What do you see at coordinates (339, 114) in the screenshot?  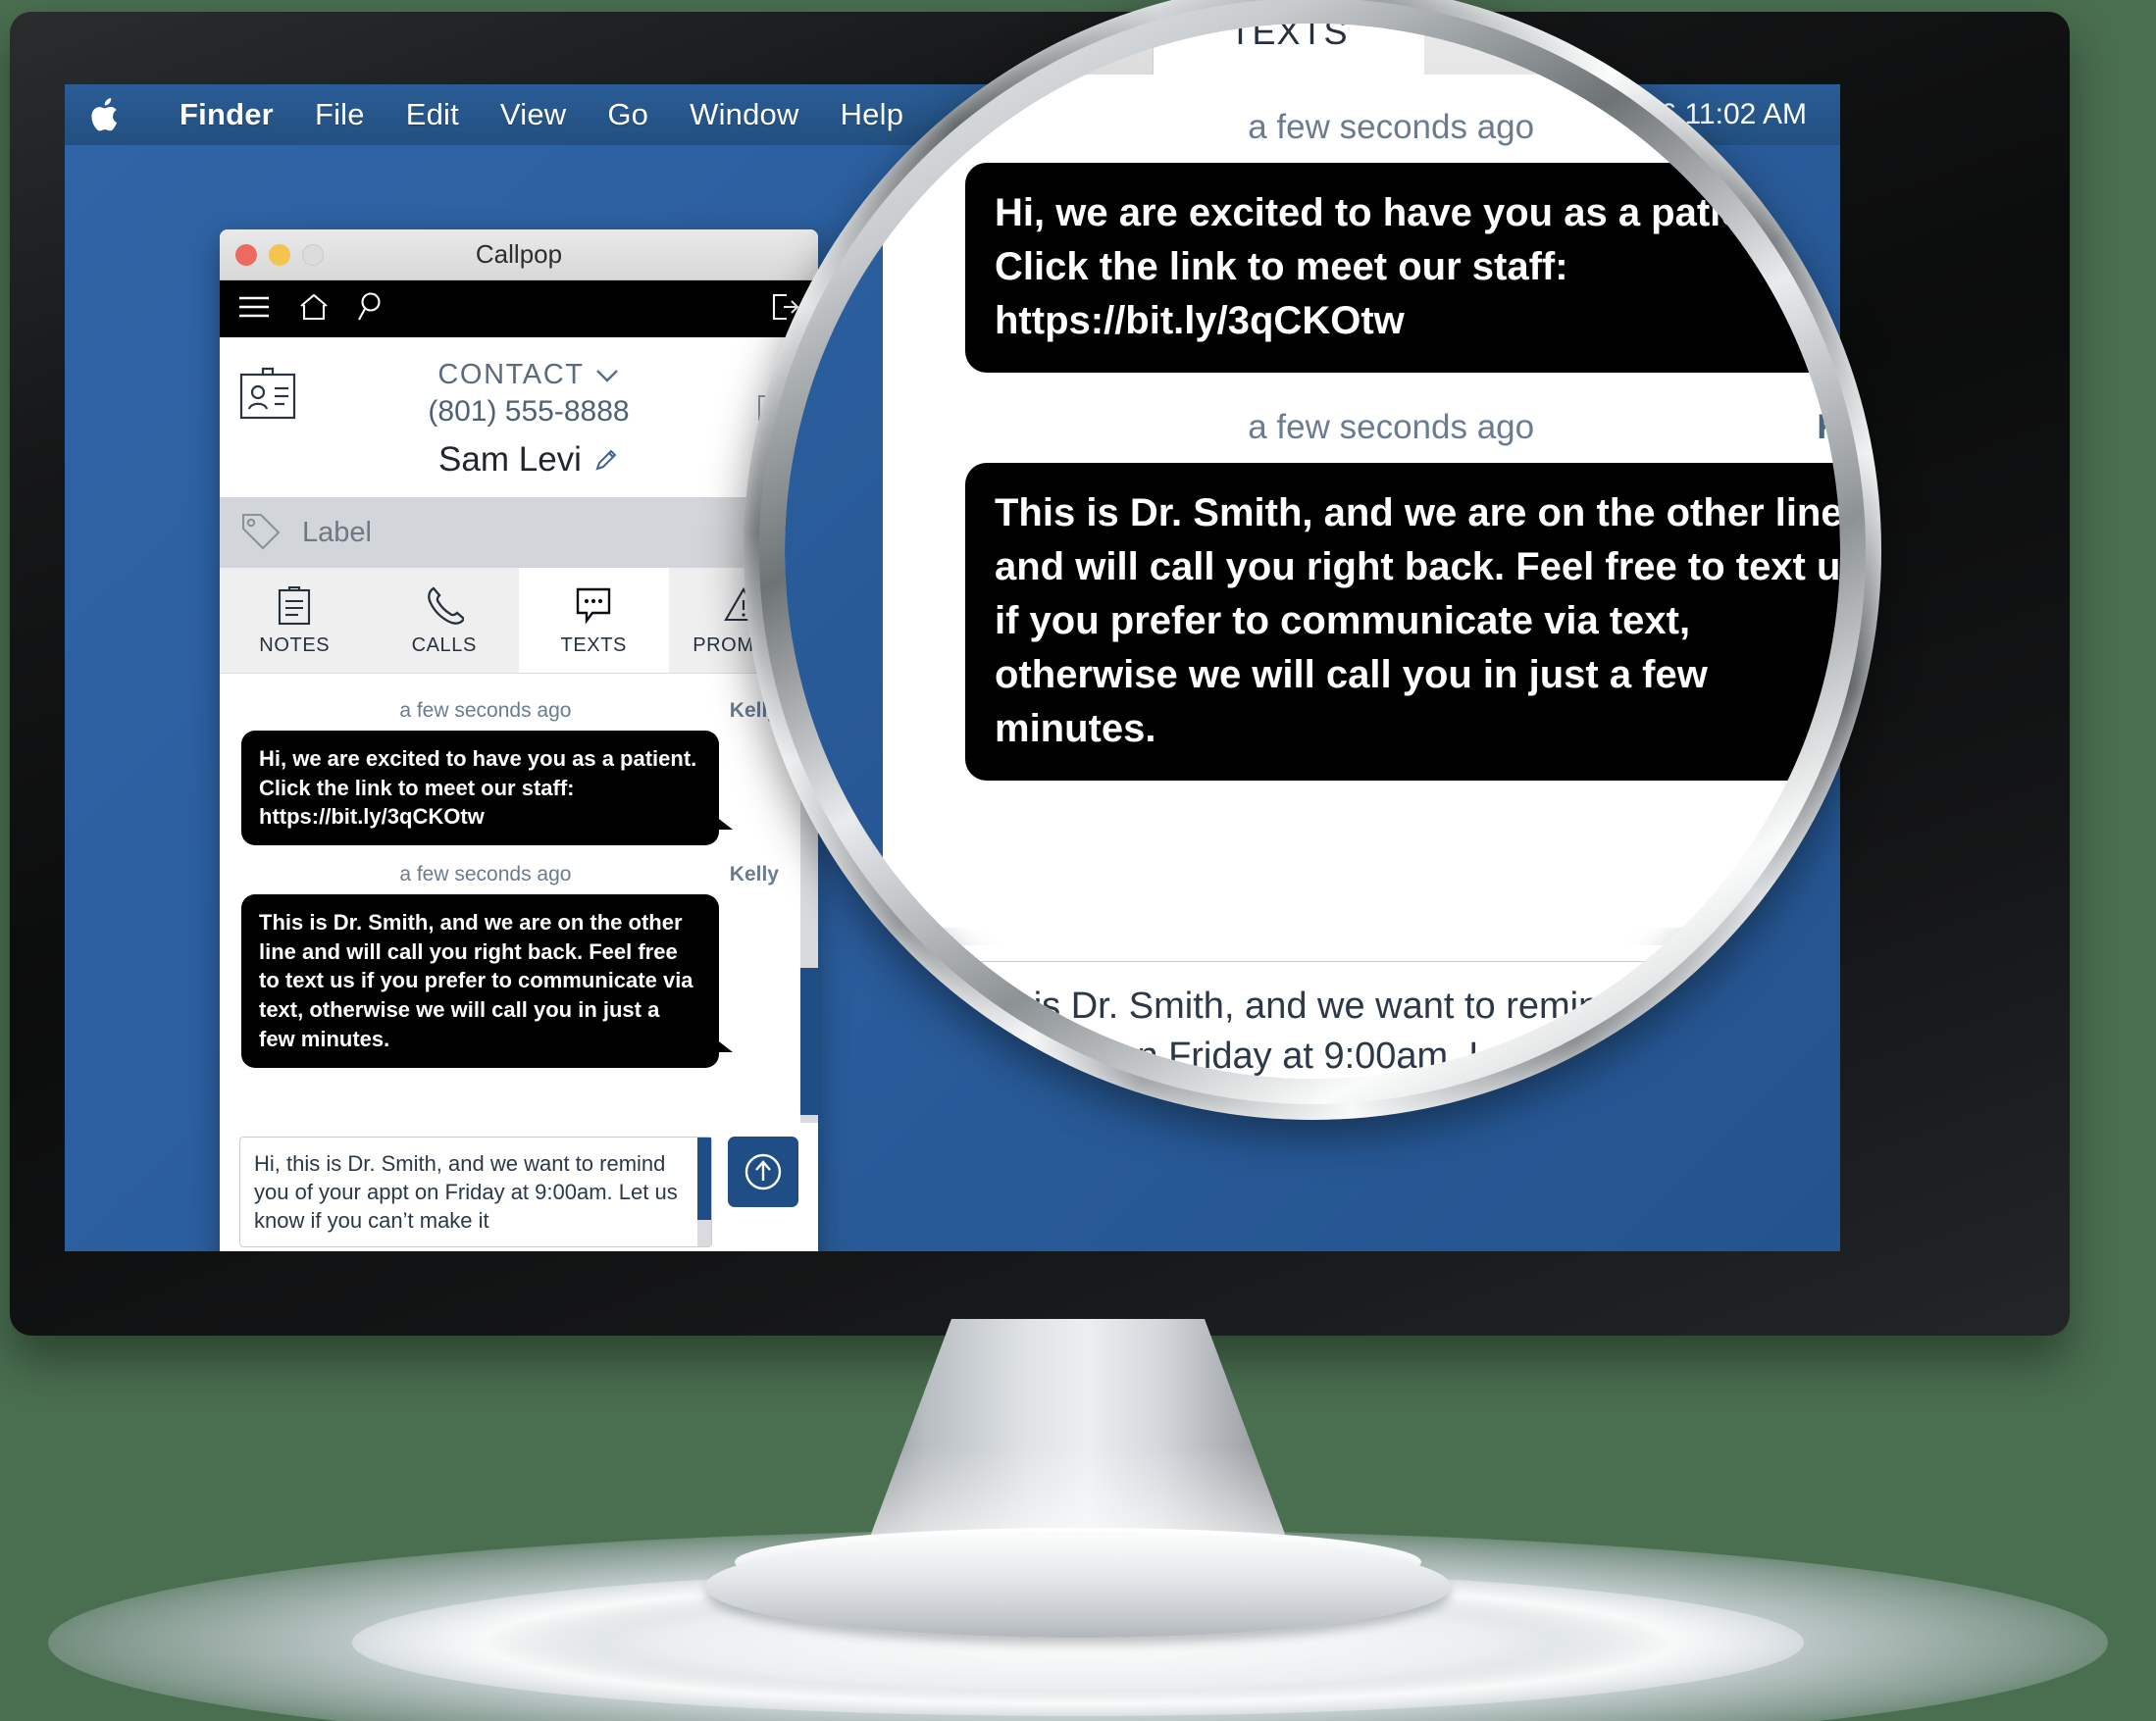 I see `menu-item-file: File` at bounding box center [339, 114].